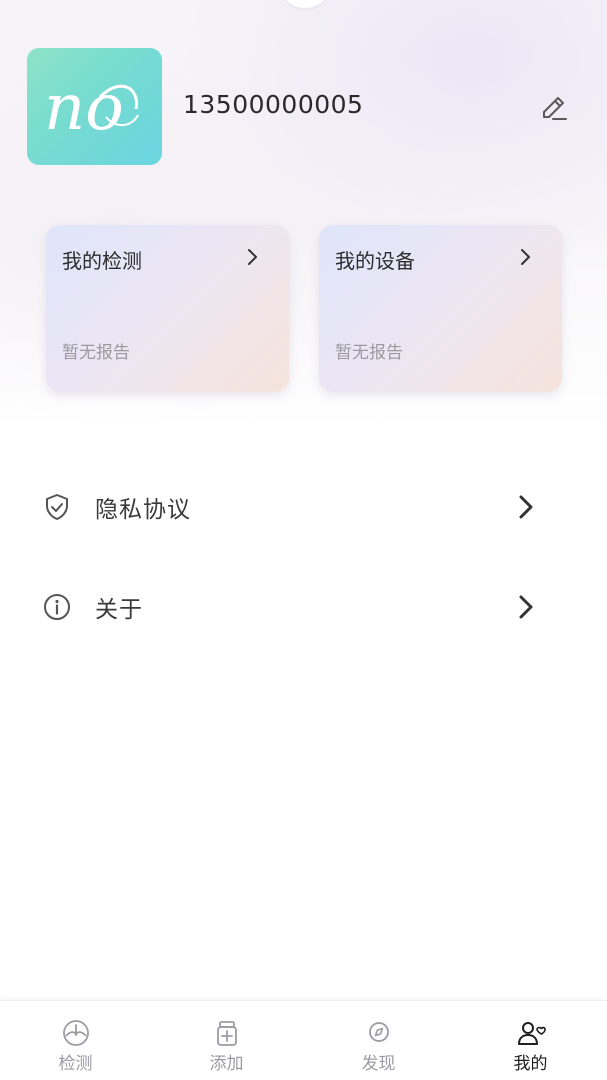 The width and height of the screenshot is (607, 1080). What do you see at coordinates (226, 1033) in the screenshot?
I see `add-box-icon` at bounding box center [226, 1033].